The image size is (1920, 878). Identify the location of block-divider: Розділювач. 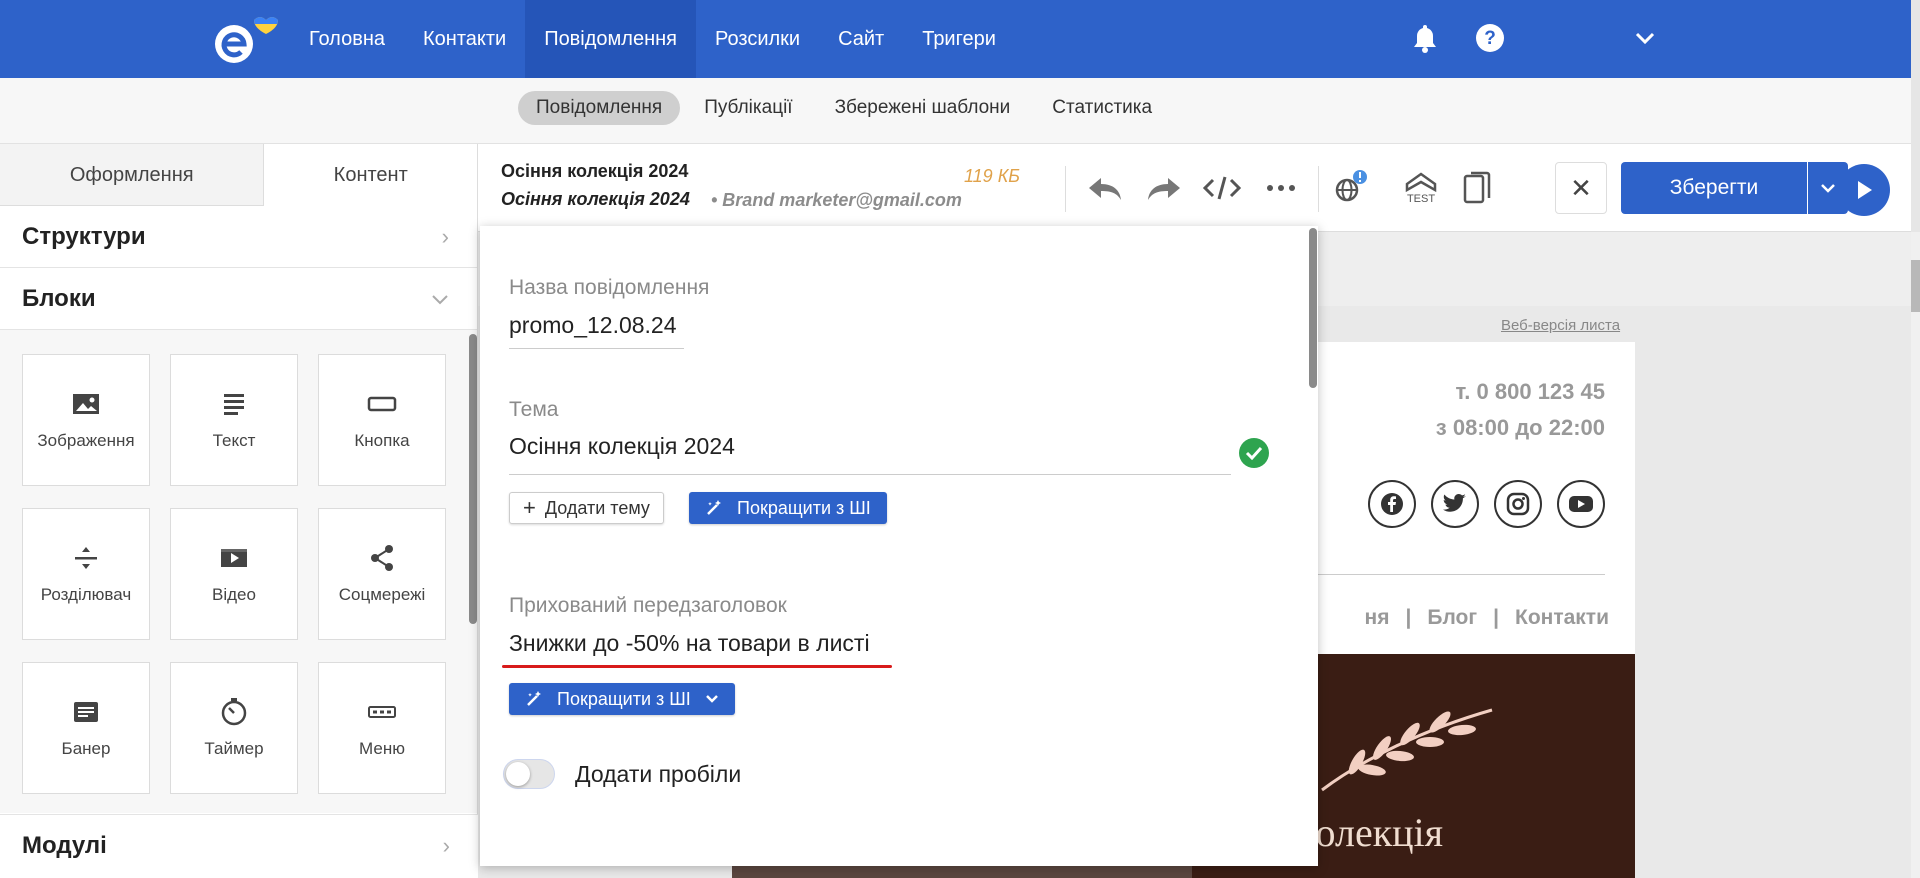
(86, 574).